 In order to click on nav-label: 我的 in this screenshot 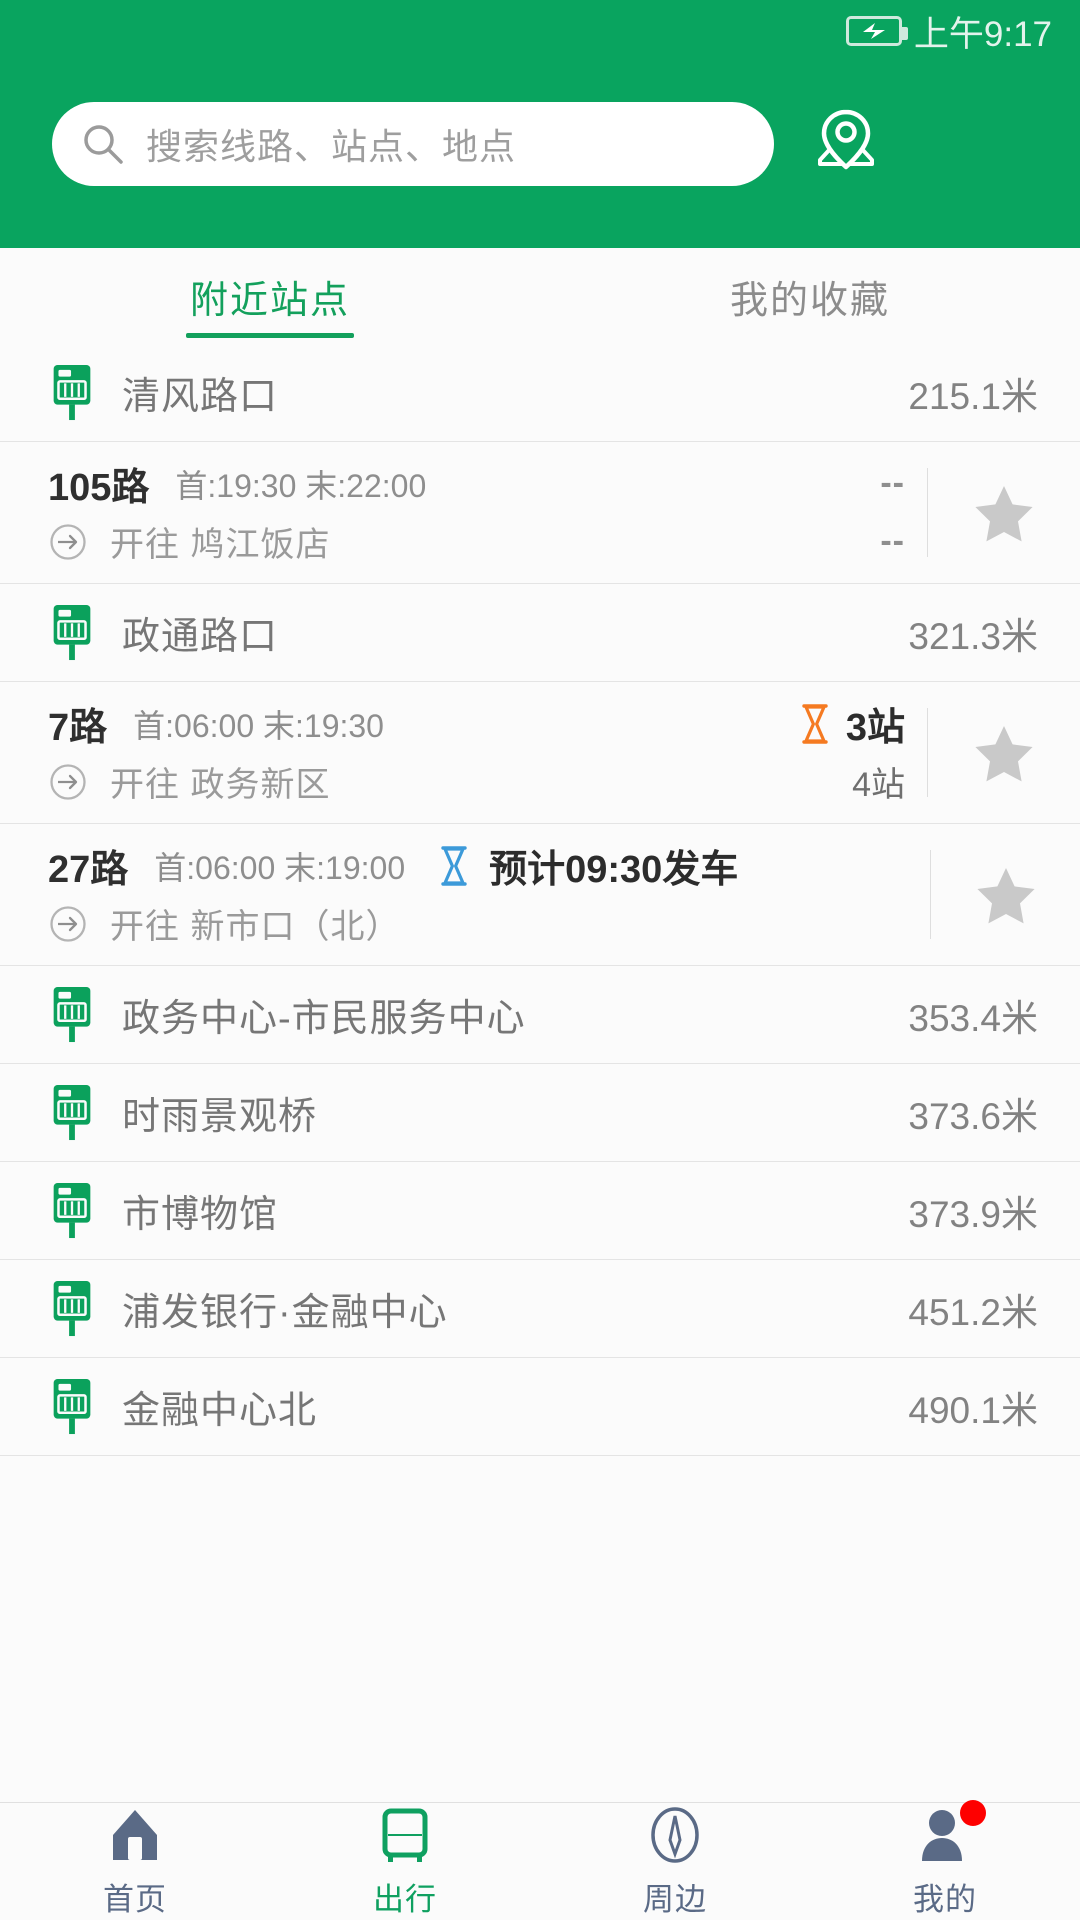, I will do `click(945, 1899)`.